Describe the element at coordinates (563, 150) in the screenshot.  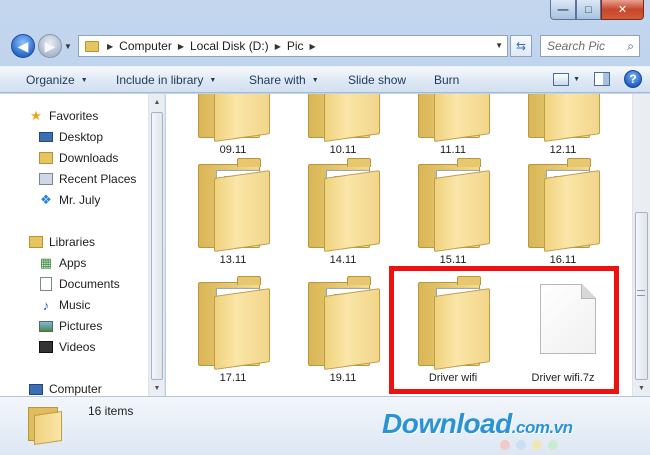
I see `item-name: 12.11` at that location.